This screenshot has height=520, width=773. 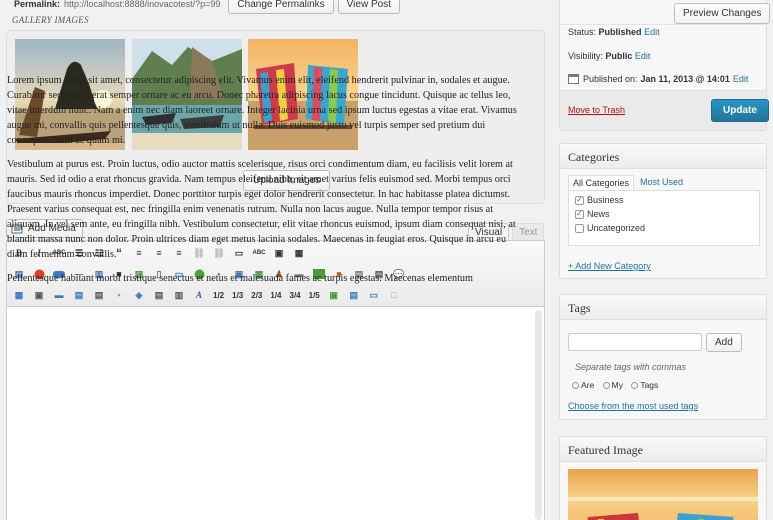 I want to click on view-post-button: View Post, so click(x=368, y=7).